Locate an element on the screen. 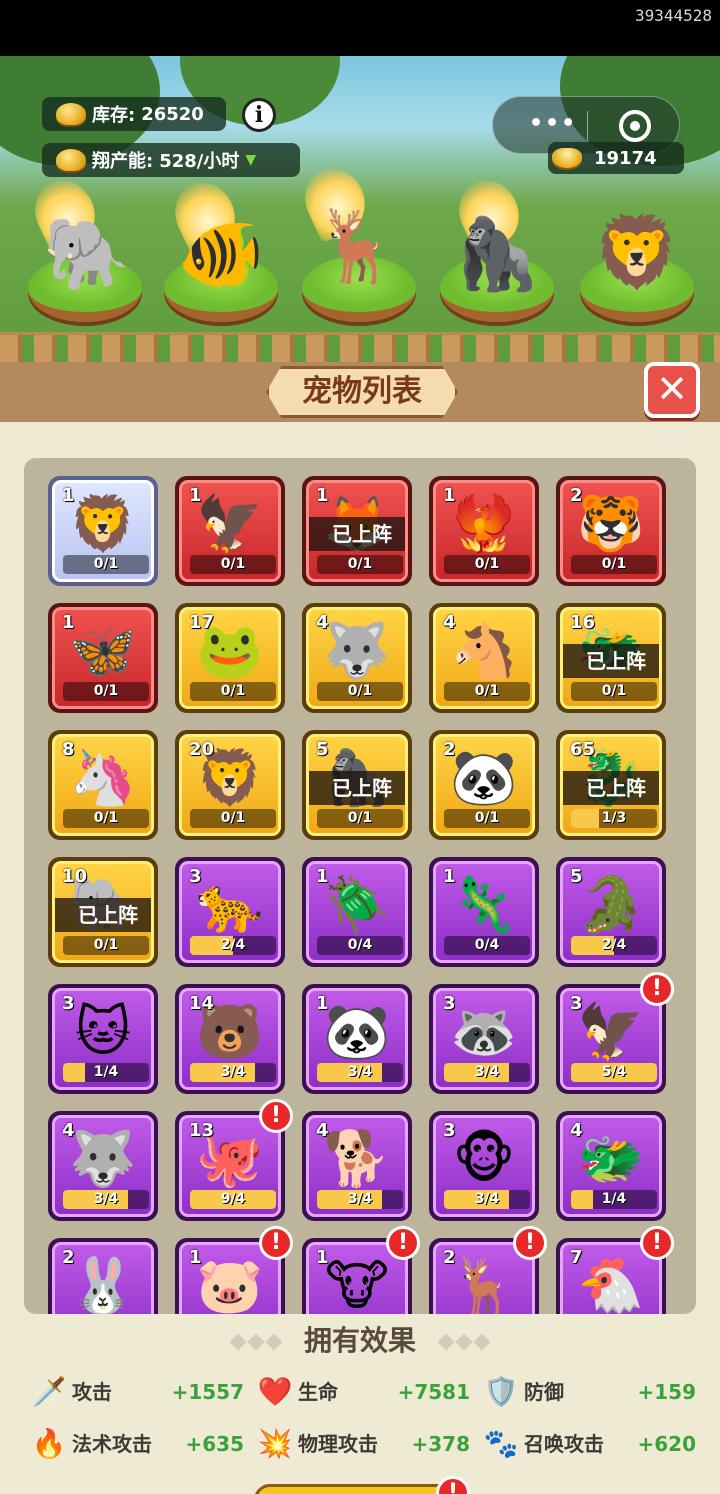 This screenshot has width=720, height=1494. pet-level: 4 is located at coordinates (322, 622).